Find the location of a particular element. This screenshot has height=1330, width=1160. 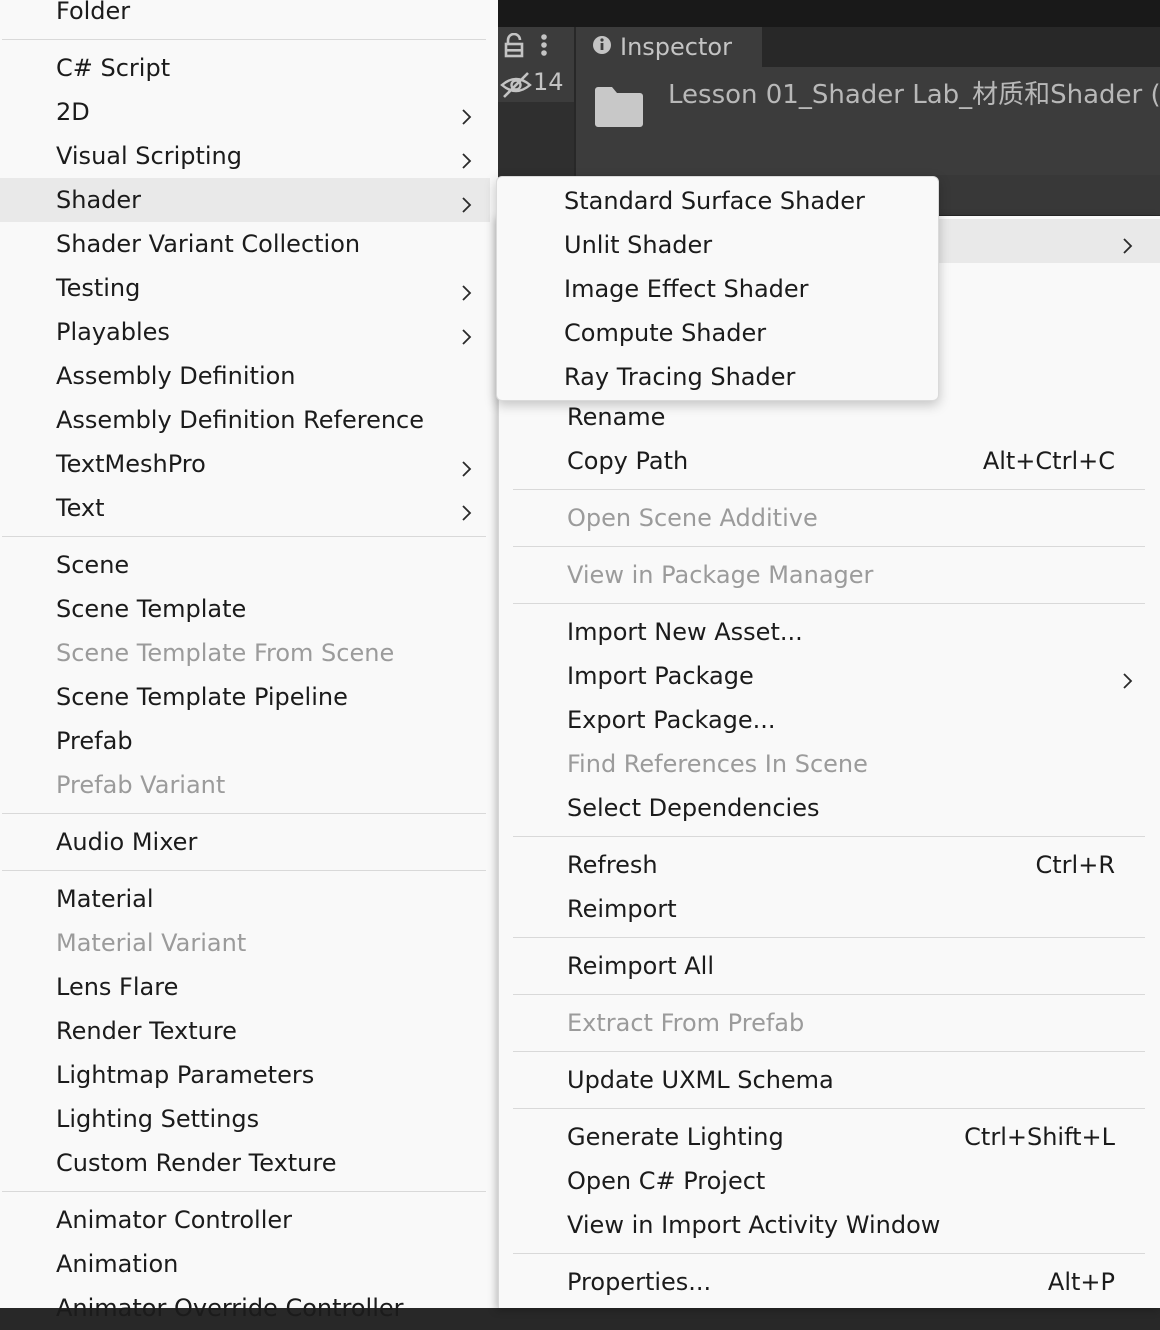

menu-item-shader-variant-collection: Shader Variant Collection is located at coordinates (245, 244).